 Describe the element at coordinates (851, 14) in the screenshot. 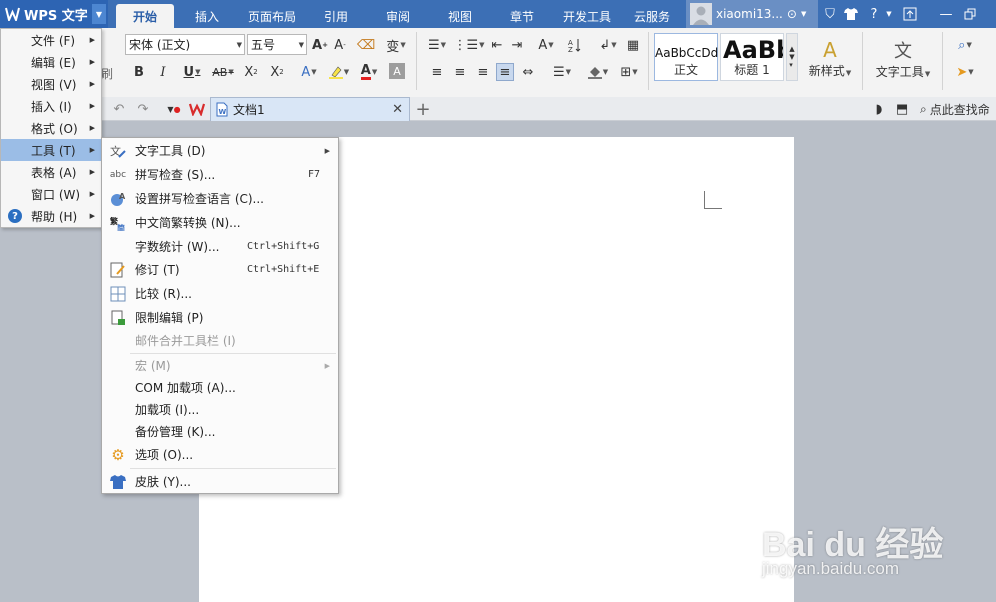

I see `skin-shirt-icon` at that location.